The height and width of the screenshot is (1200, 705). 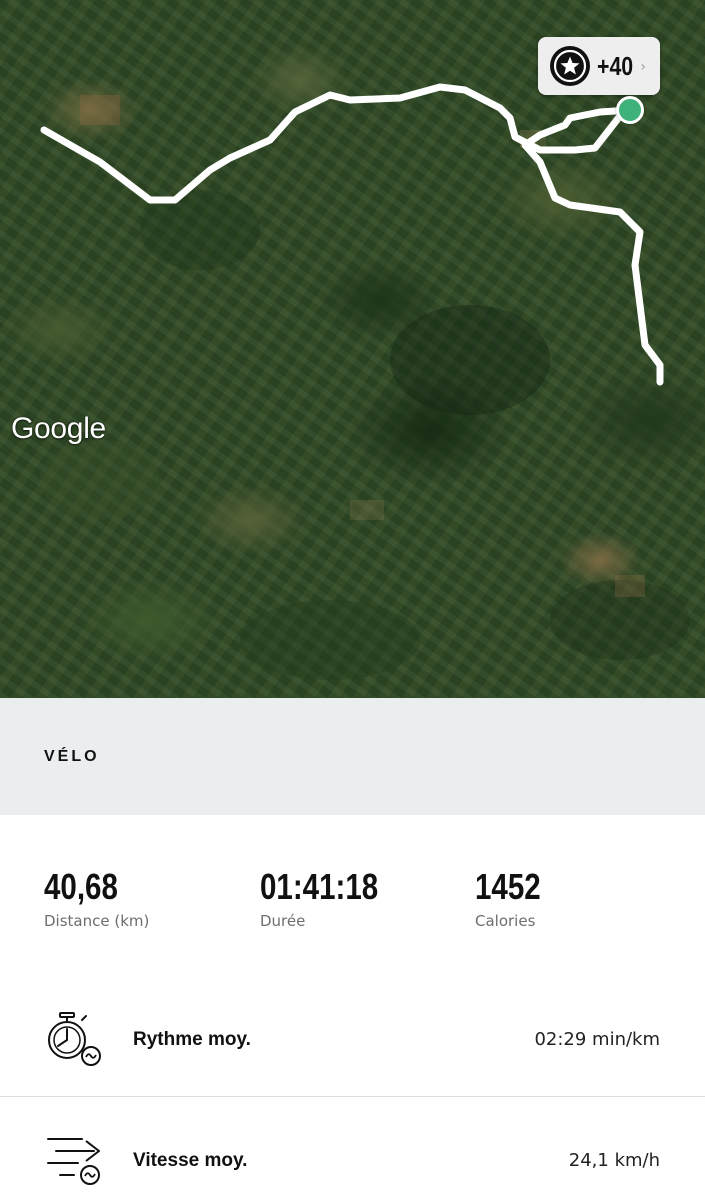 I want to click on metric-label: Vitesse moy., so click(x=190, y=1160).